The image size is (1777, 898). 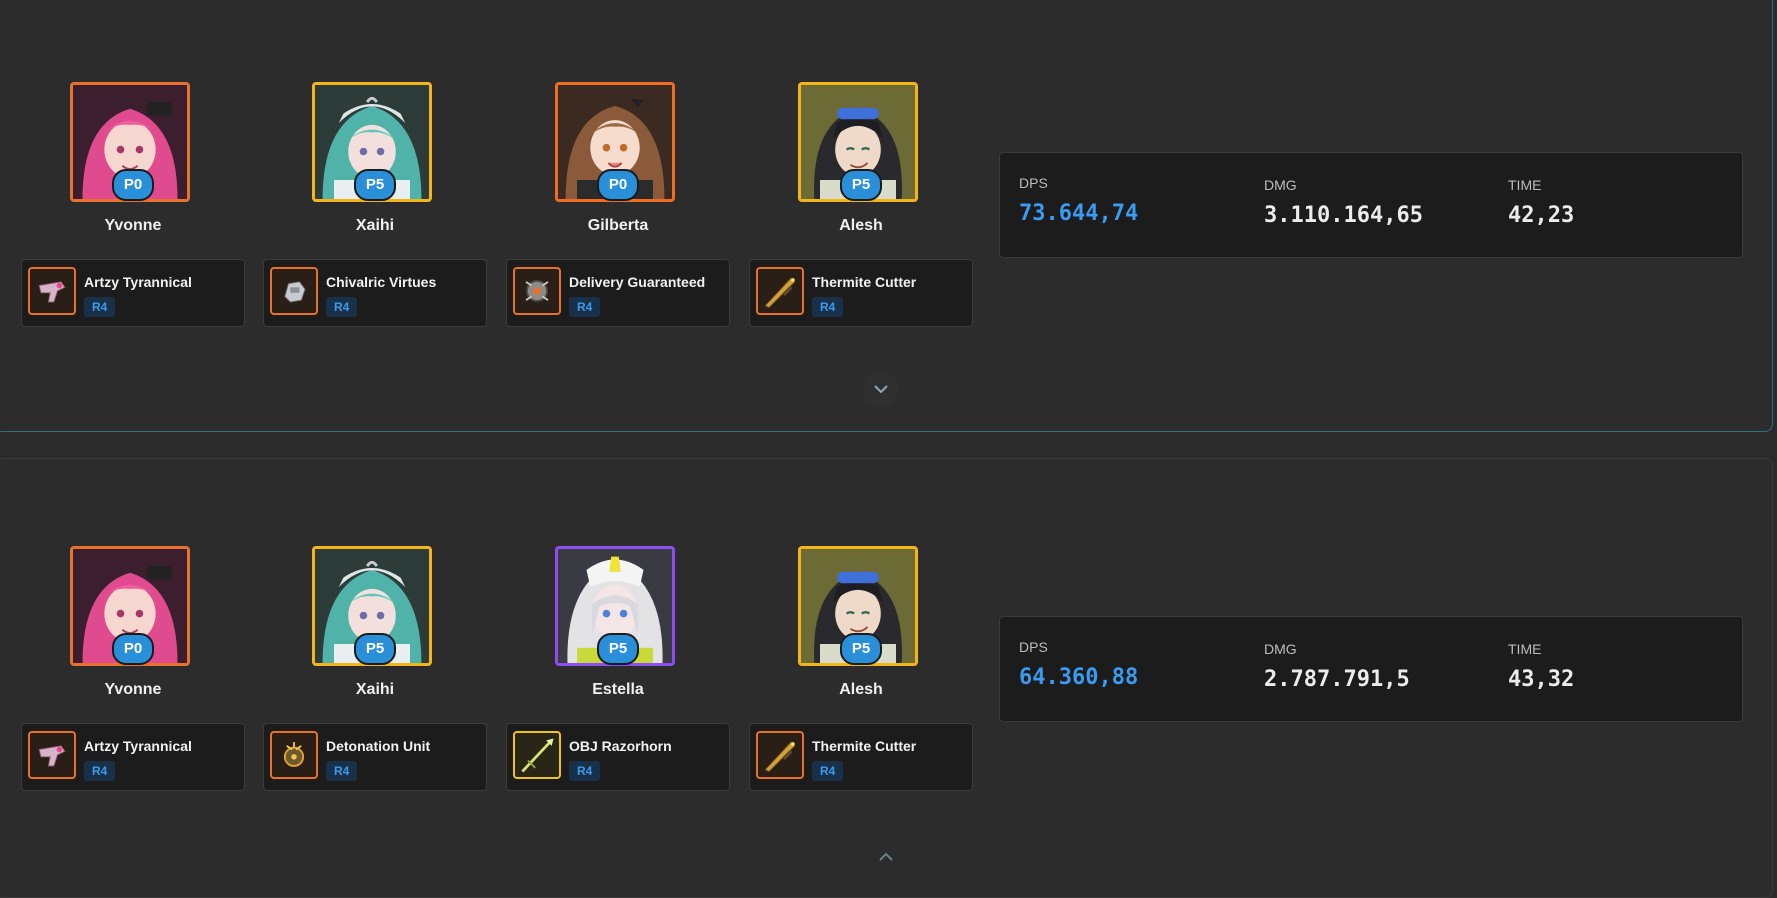 I want to click on device-icon, so click(x=537, y=291).